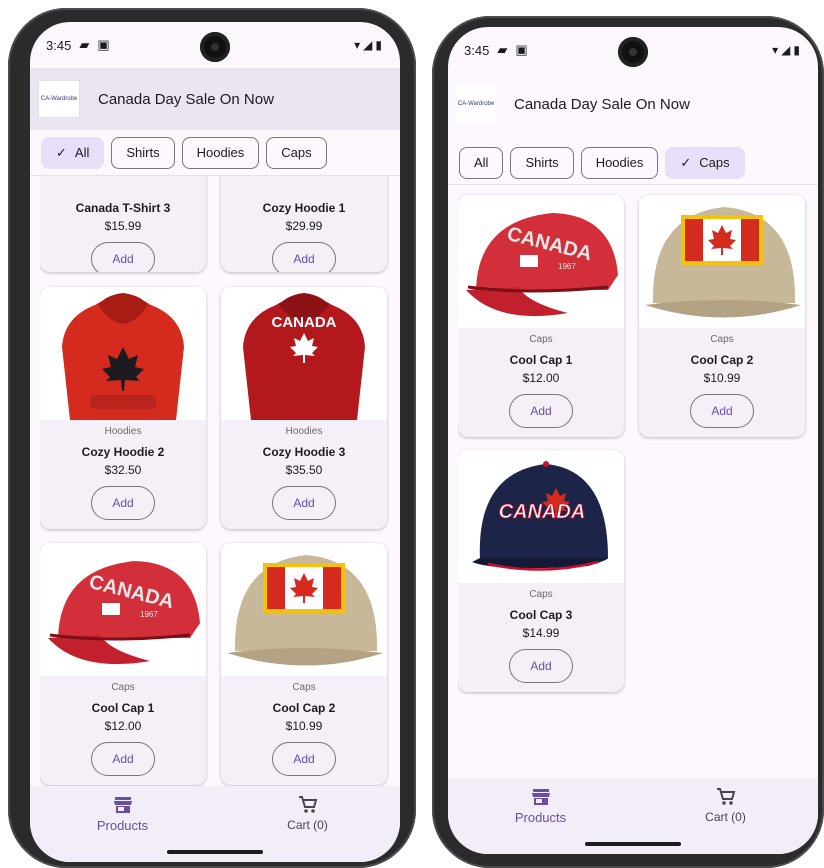 This screenshot has width=824, height=868. I want to click on product-name: Cozy Hoodie 3, so click(304, 452).